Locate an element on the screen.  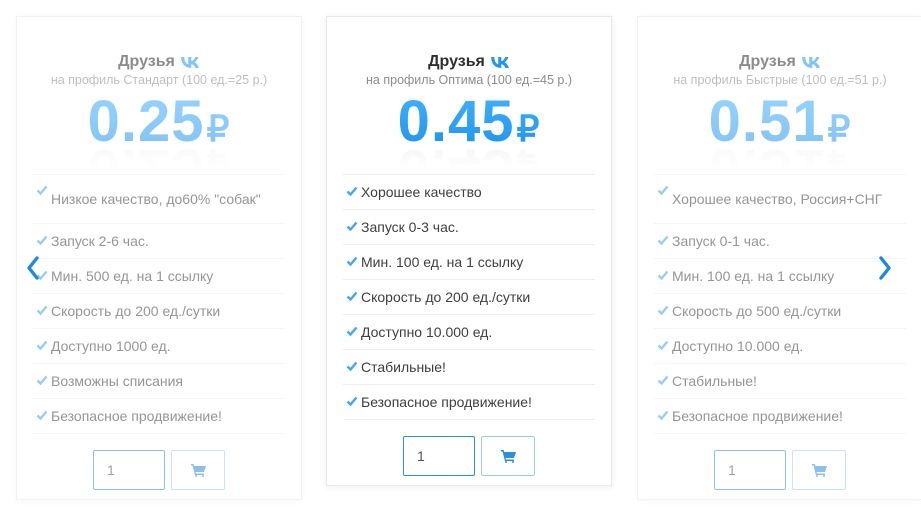
card-header: Друзья на профиль Оптима (100 ед.=45 р.) is located at coordinates (469, 52).